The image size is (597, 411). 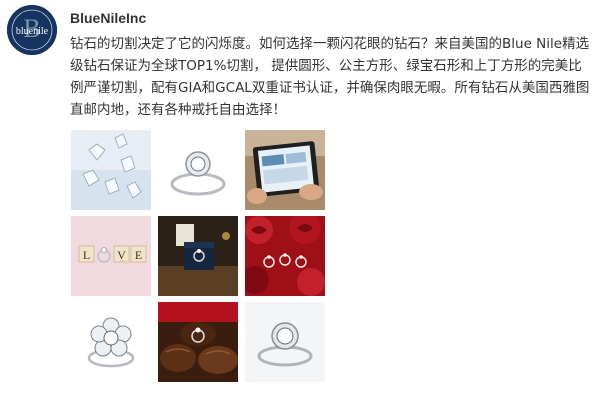 What do you see at coordinates (111, 256) in the screenshot?
I see `photo-love-tiles: L V E` at bounding box center [111, 256].